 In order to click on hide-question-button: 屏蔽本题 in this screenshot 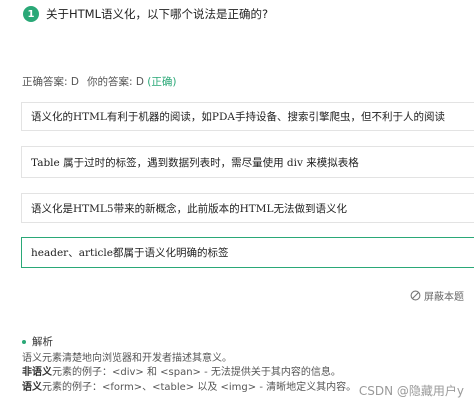, I will do `click(437, 295)`.